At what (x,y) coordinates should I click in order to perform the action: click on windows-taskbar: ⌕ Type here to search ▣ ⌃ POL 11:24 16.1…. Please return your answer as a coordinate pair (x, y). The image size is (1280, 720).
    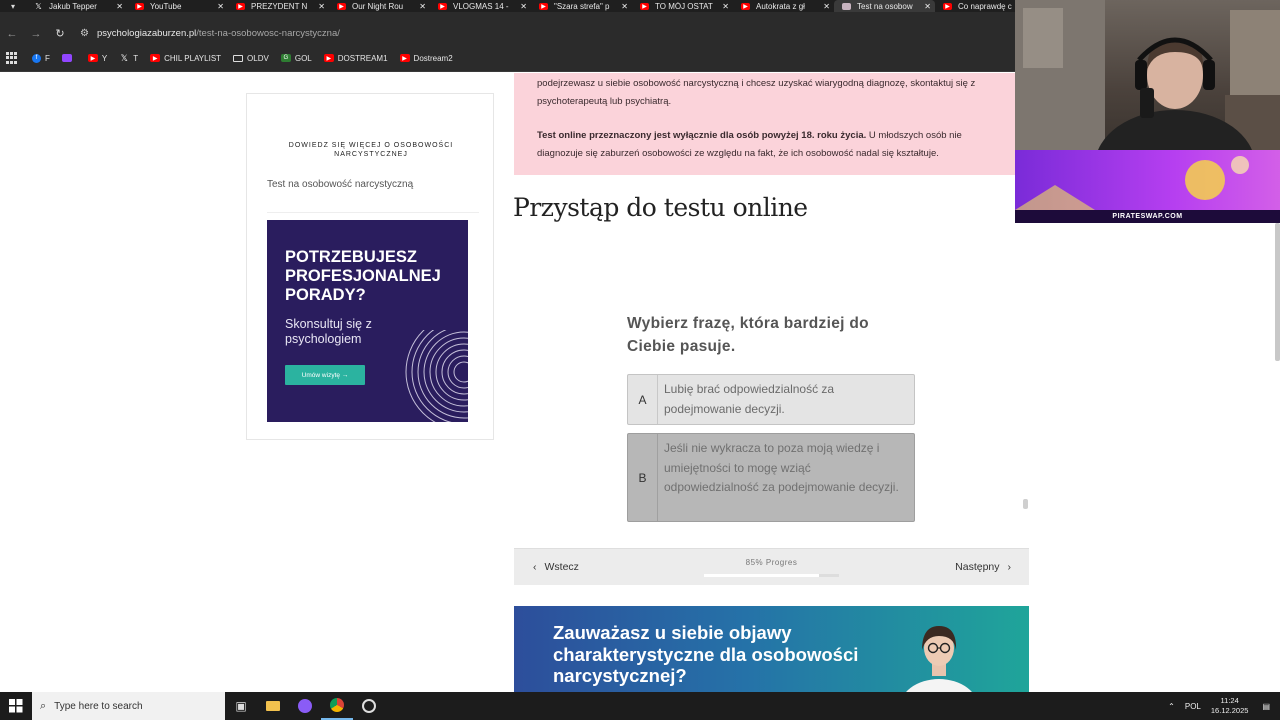
    Looking at the image, I should click on (640, 706).